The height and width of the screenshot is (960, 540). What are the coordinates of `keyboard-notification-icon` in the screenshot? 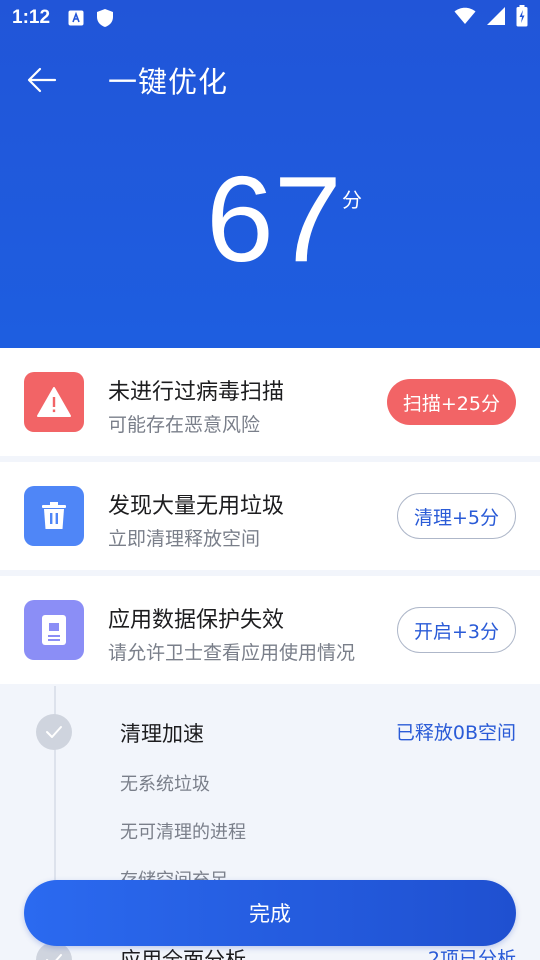 It's located at (76, 18).